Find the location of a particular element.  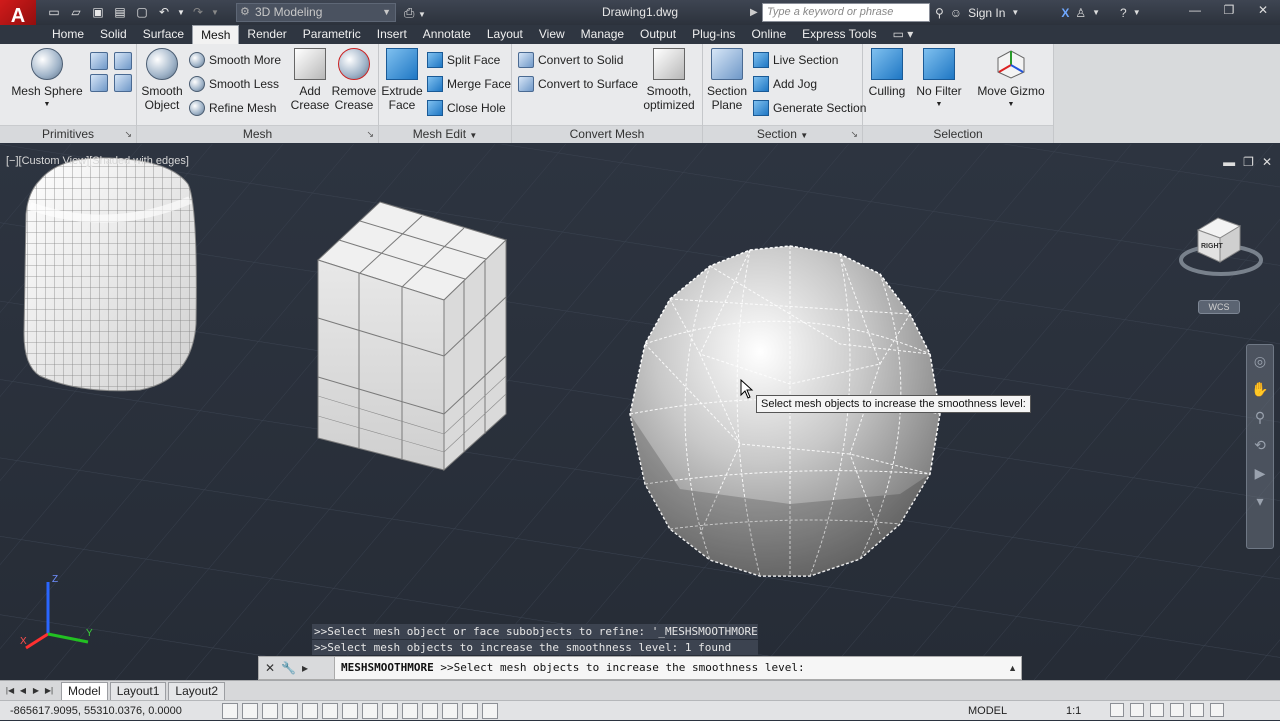

ortho-mode-icon is located at coordinates (290, 711).